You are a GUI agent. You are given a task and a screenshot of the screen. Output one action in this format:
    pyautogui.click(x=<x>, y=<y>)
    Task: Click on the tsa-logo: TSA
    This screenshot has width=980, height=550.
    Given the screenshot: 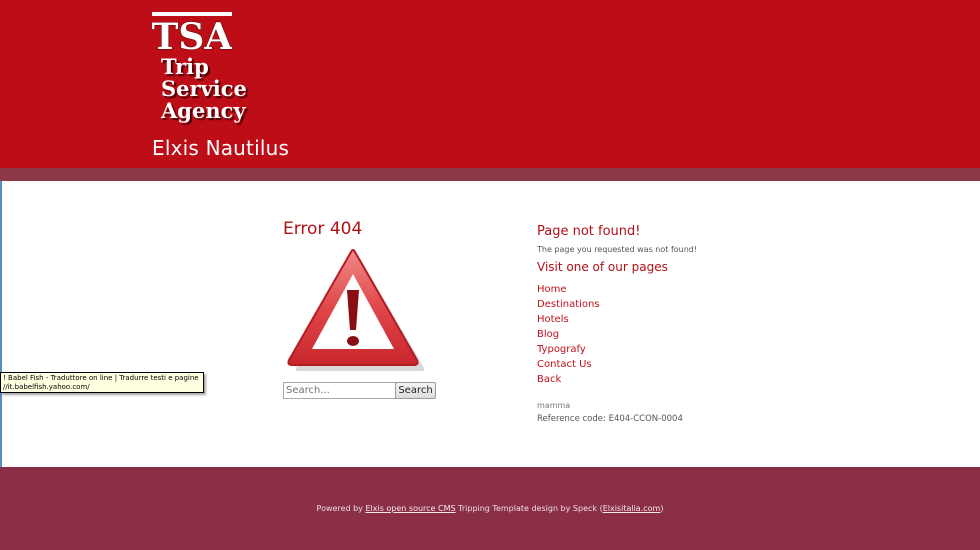 What is the action you would take?
    pyautogui.click(x=192, y=32)
    